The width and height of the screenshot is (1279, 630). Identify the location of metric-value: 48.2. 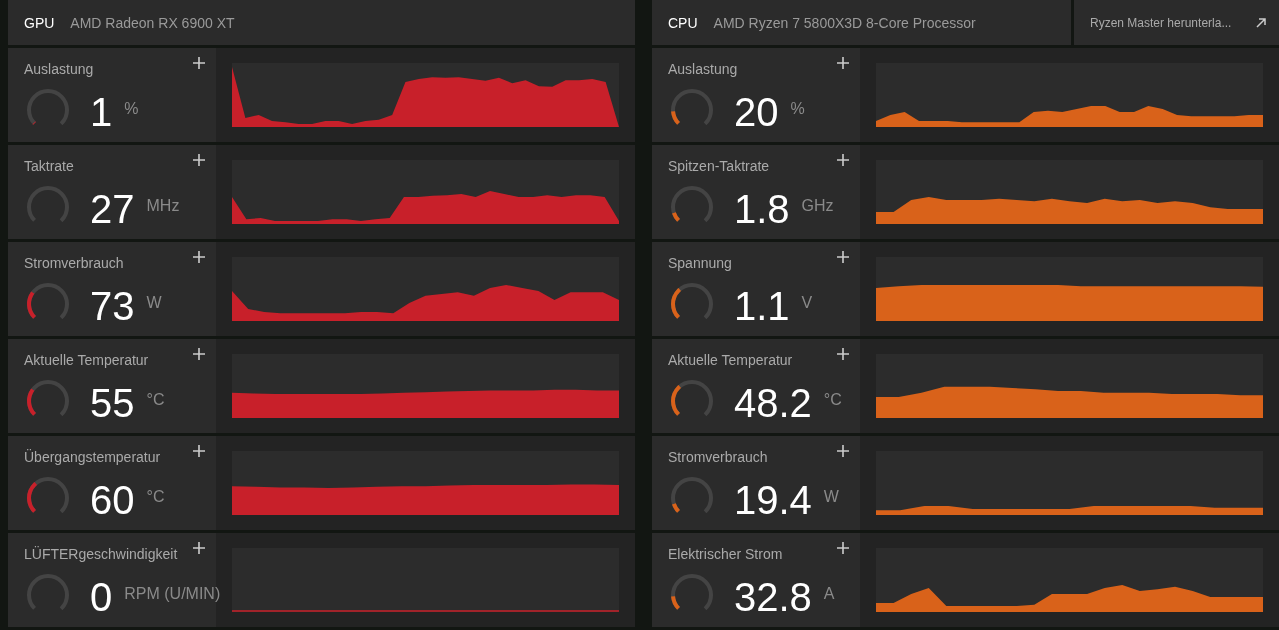
(773, 403).